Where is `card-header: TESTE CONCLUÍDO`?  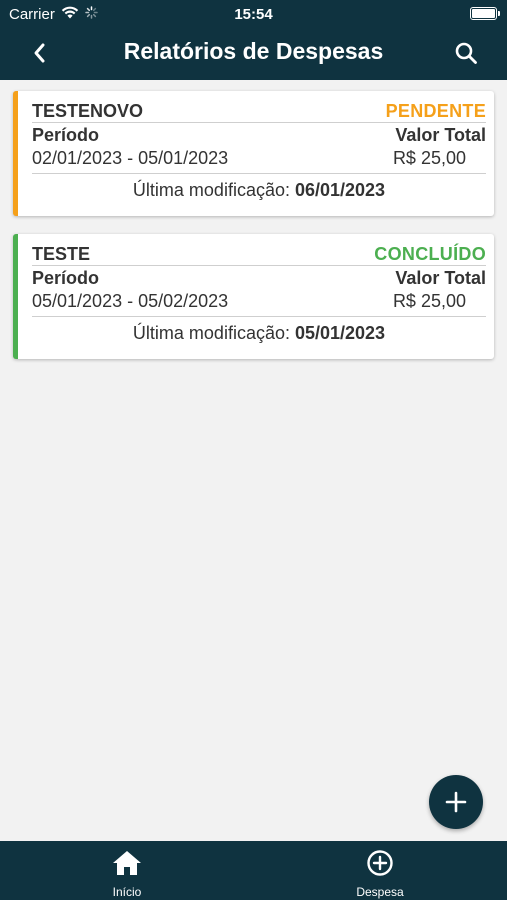
card-header: TESTE CONCLUÍDO is located at coordinates (259, 254).